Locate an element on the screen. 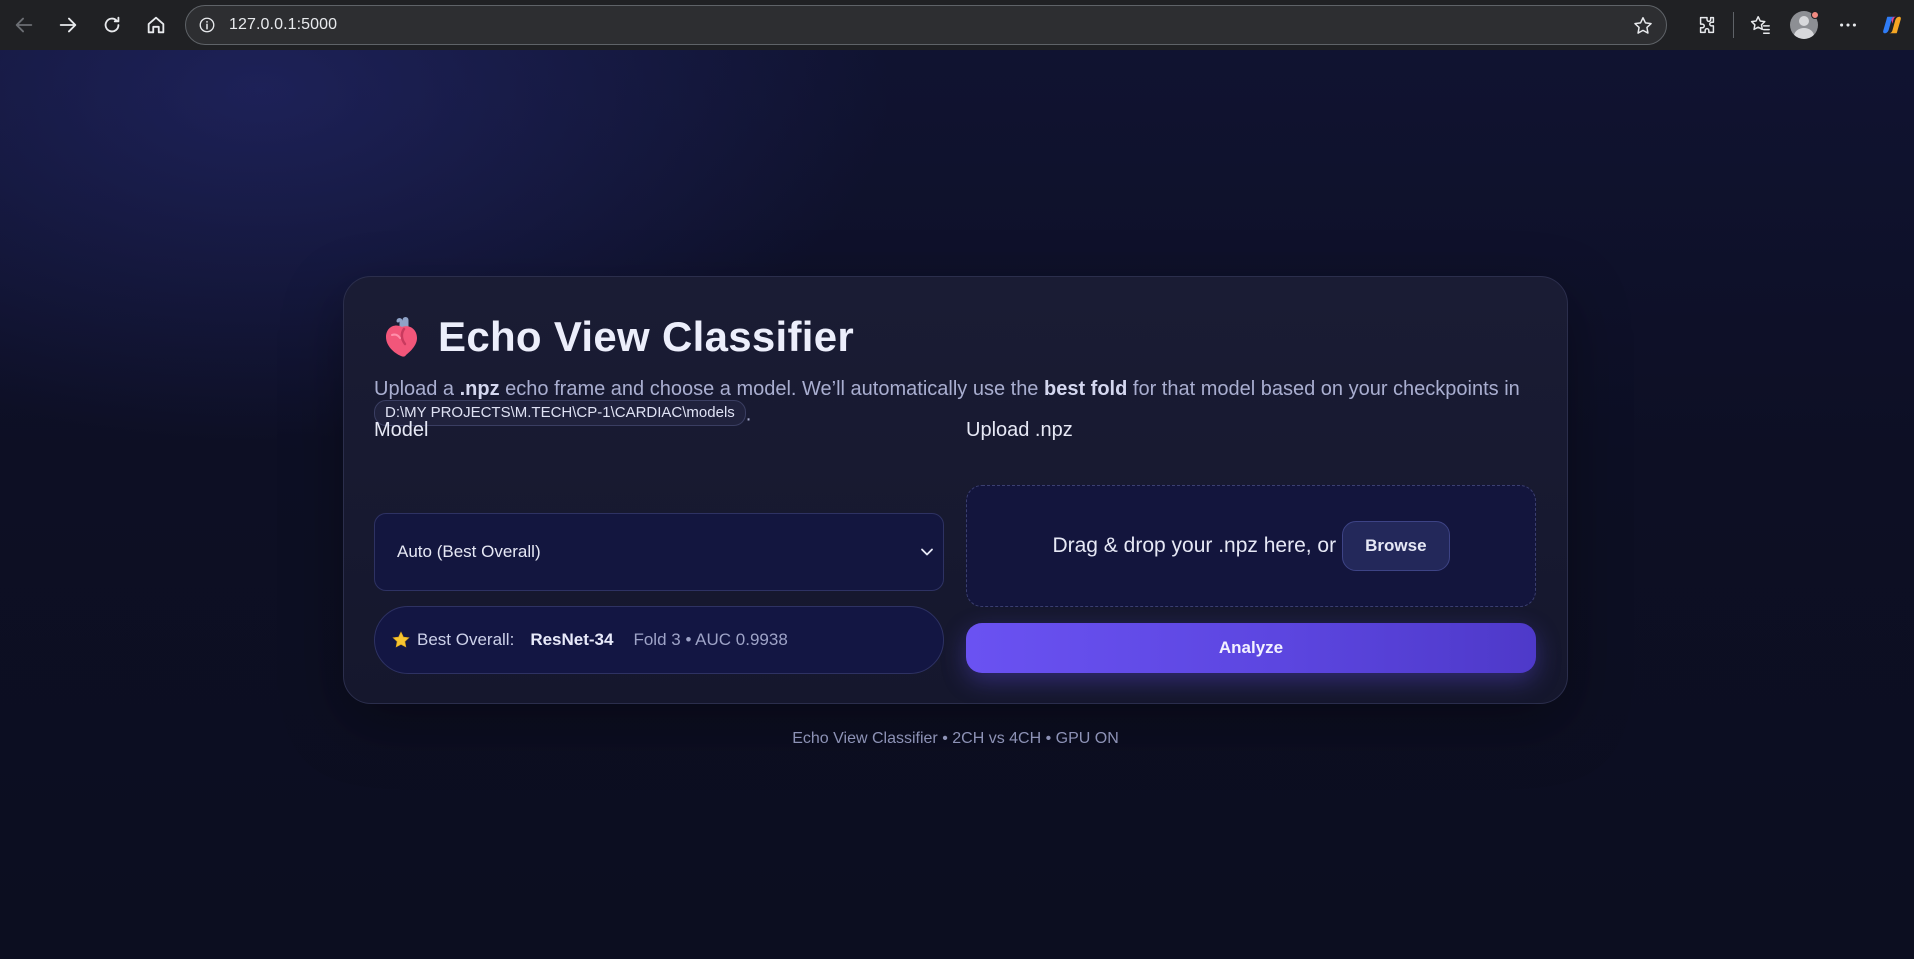  forward-arrow-icon is located at coordinates (68, 25).